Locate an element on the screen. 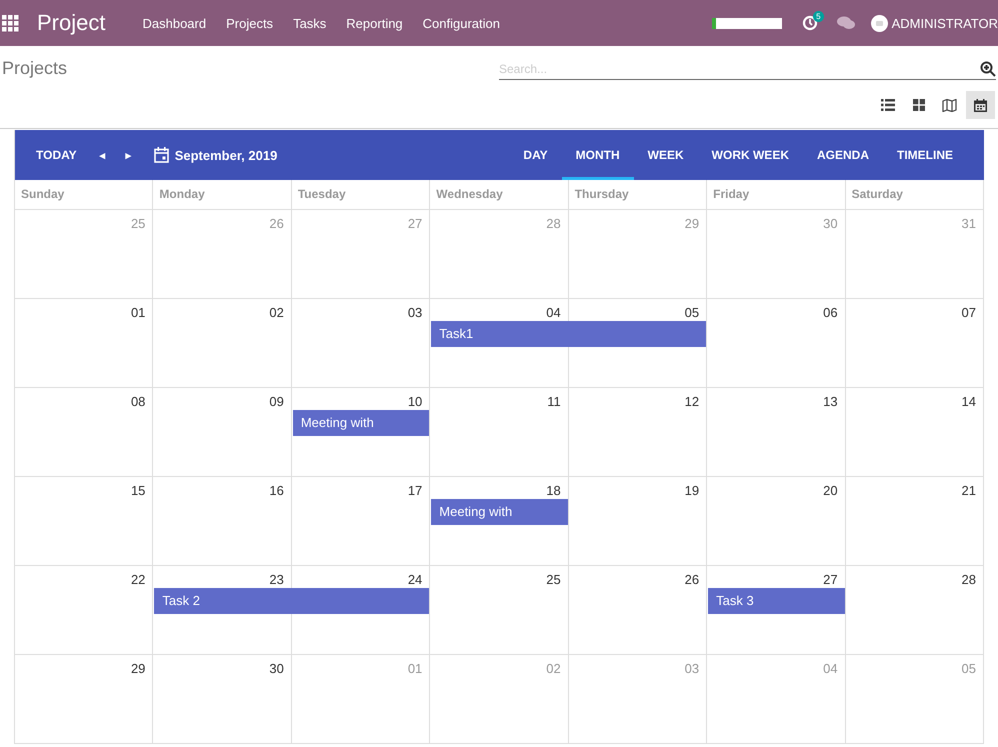  day-number: 13 is located at coordinates (830, 401).